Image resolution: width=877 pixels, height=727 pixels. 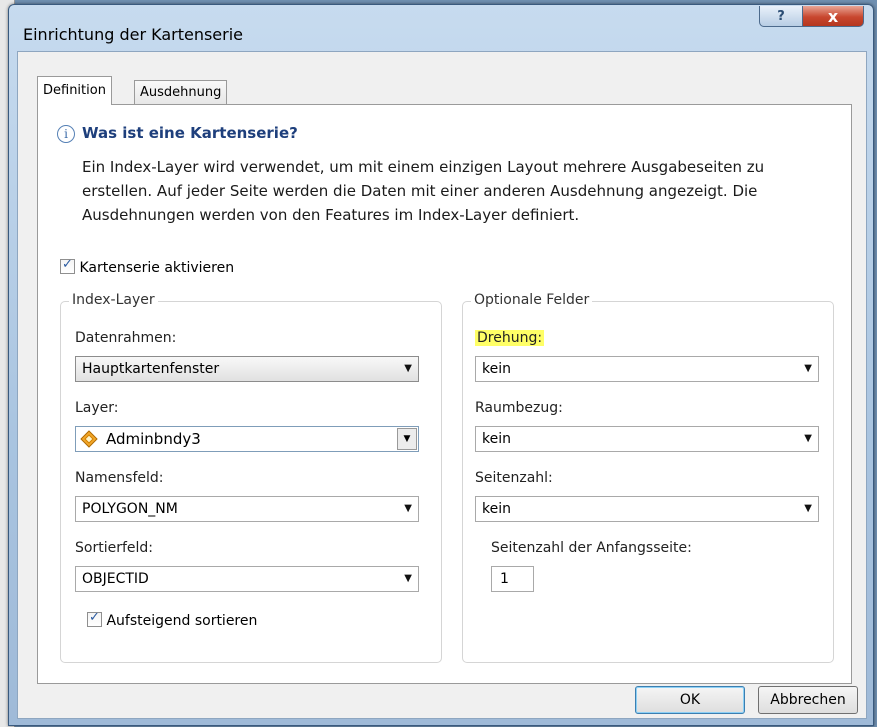 I want to click on enable-map-series-checkbox: ✓, so click(x=67, y=265).